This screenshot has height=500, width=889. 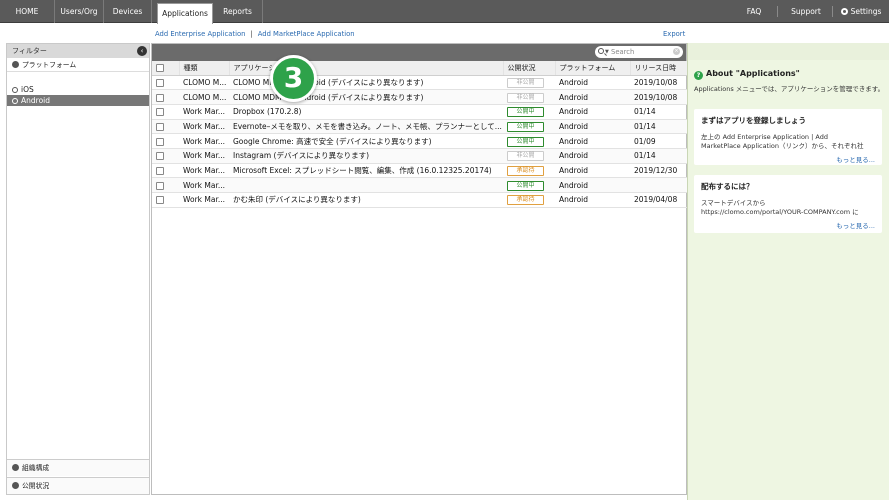 I want to click on platform-section-label: プラットフォーム, so click(x=49, y=65).